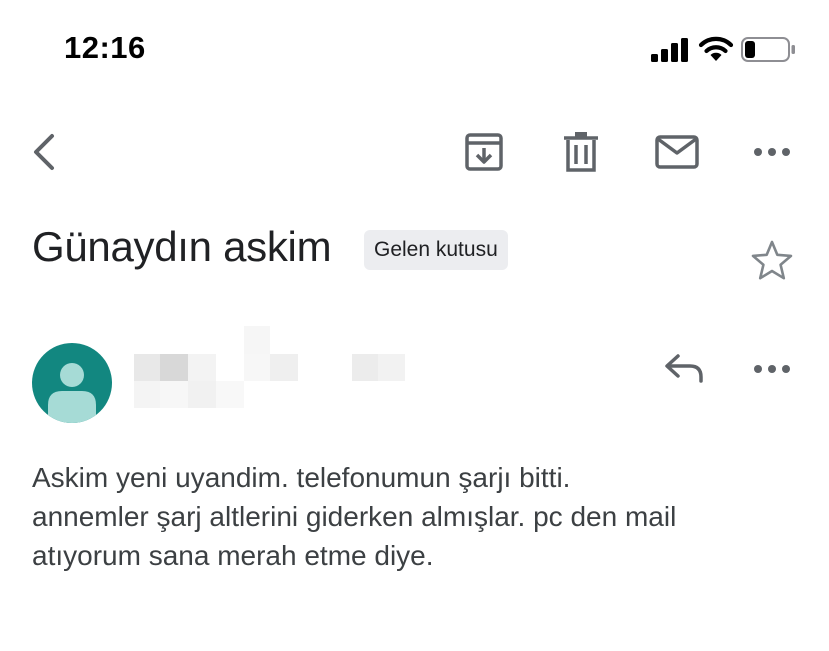 This screenshot has height=651, width=829. I want to click on more-options-icon, so click(772, 152).